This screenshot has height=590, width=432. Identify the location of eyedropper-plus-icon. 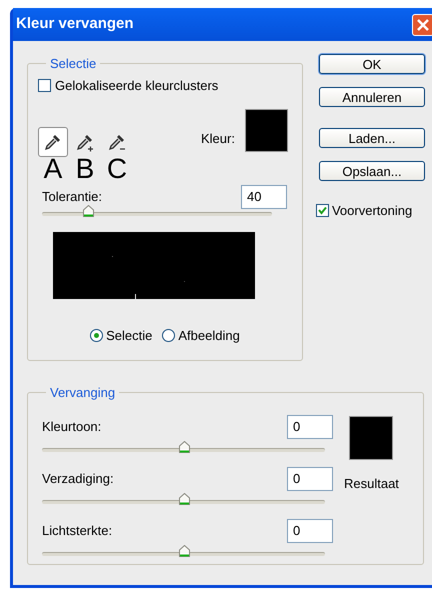
(85, 142).